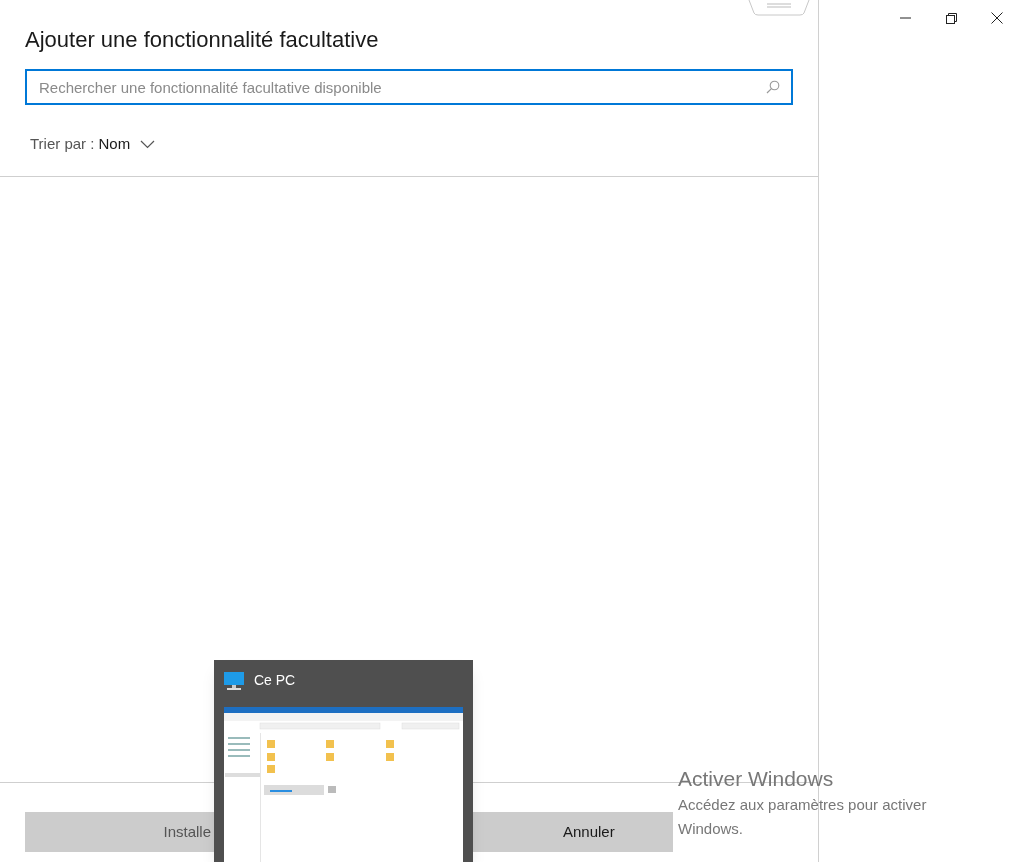 The width and height of the screenshot is (1020, 862). Describe the element at coordinates (773, 87) in the screenshot. I see `search-icon` at that location.